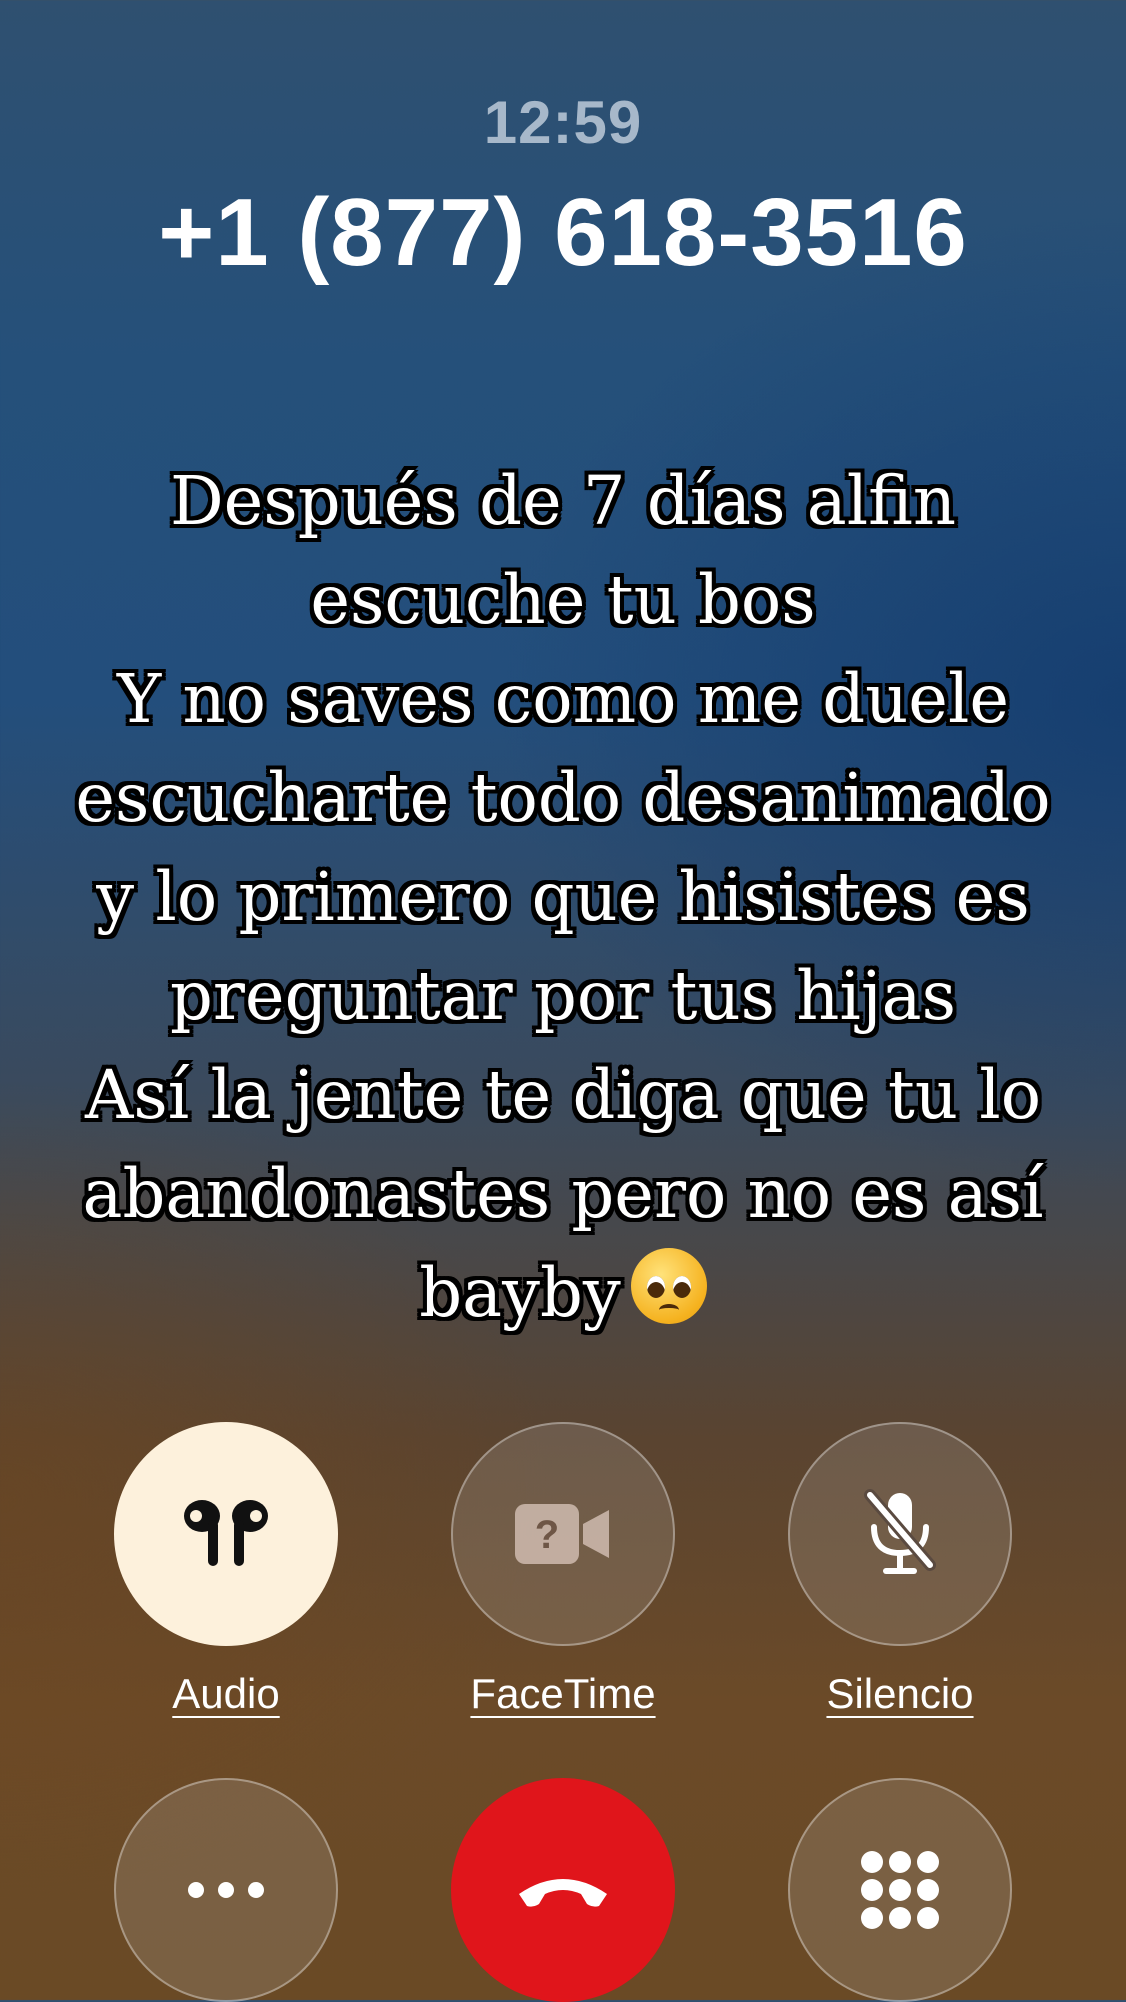 The height and width of the screenshot is (2002, 1126). I want to click on facetime-button: ?, so click(563, 1534).